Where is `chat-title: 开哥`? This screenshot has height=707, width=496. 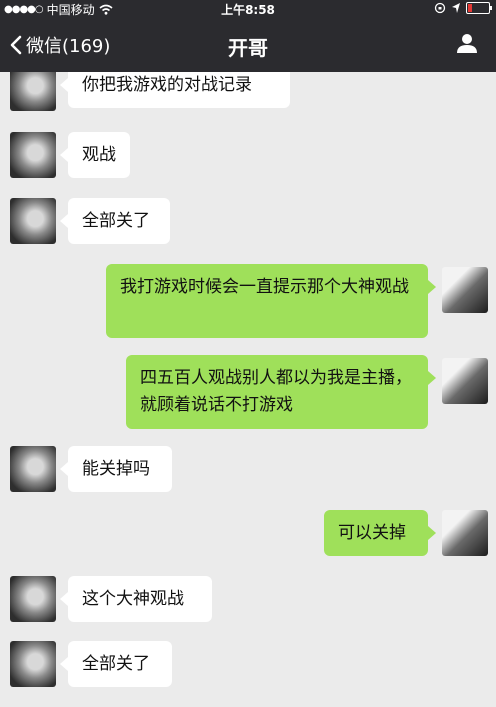 chat-title: 开哥 is located at coordinates (248, 48).